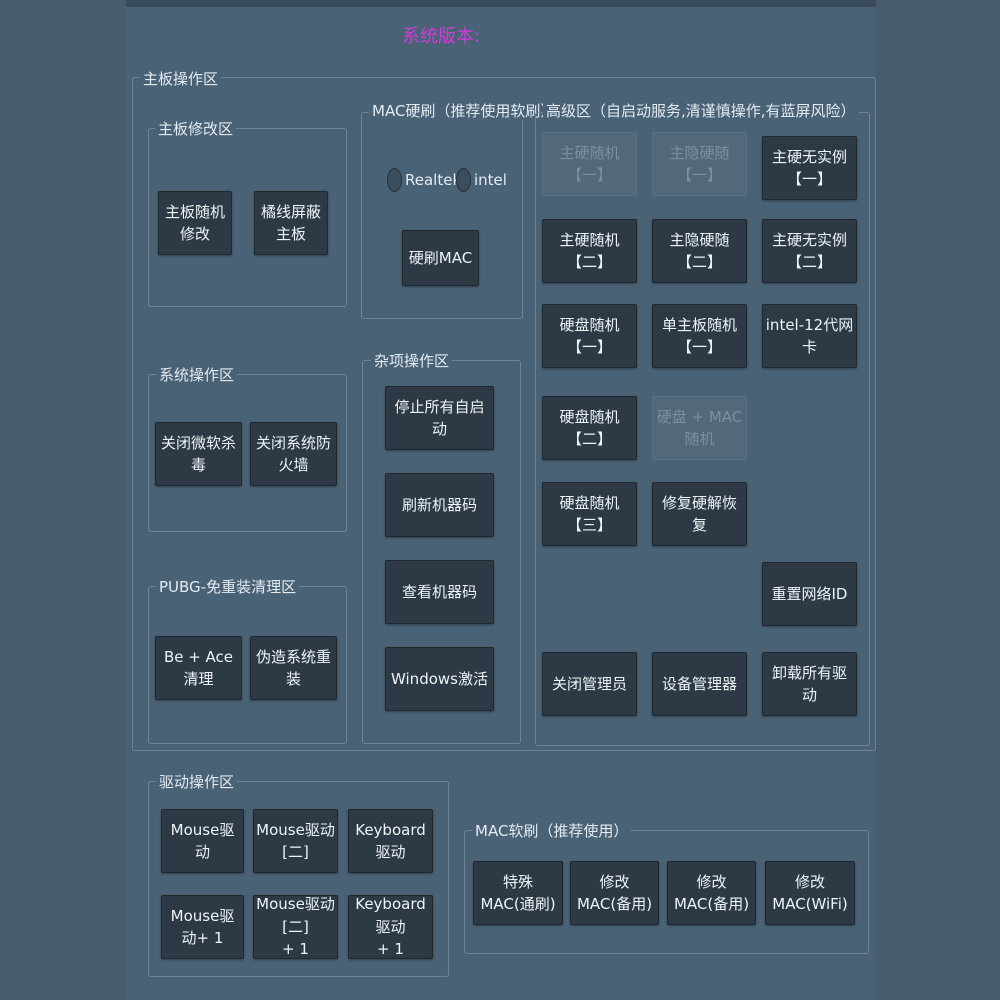  I want to click on main-hard-random-1-button: 主硬随机【一】, so click(589, 164).